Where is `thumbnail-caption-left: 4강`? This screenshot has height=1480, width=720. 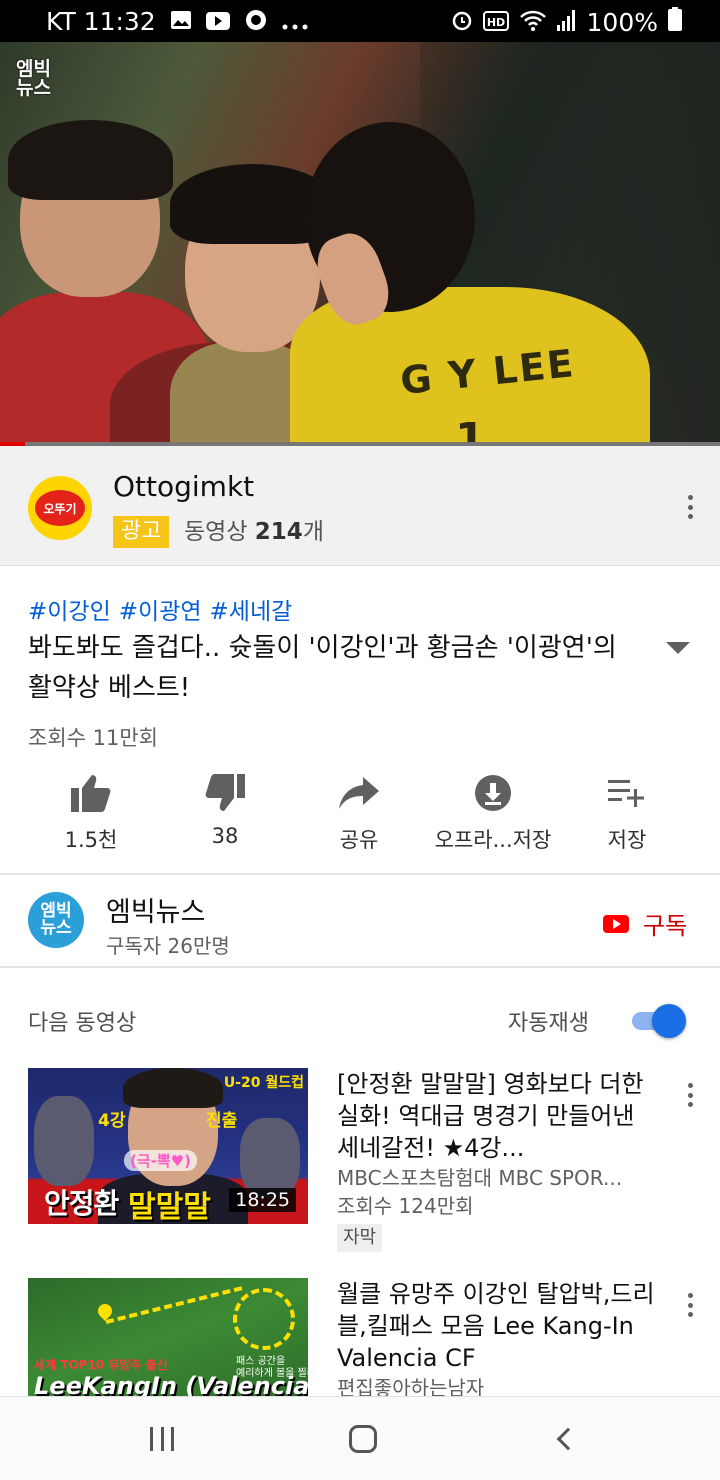
thumbnail-caption-left: 4강 is located at coordinates (112, 1121).